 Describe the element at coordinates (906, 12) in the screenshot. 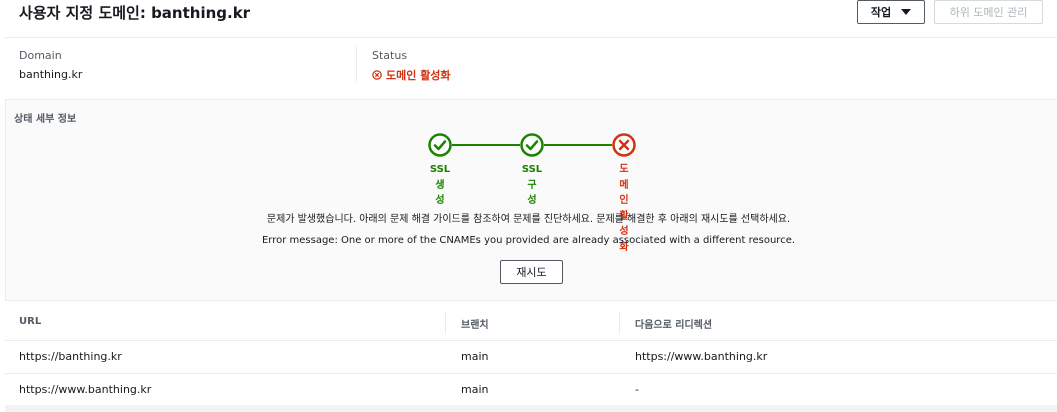

I see `caret-down-icon` at that location.